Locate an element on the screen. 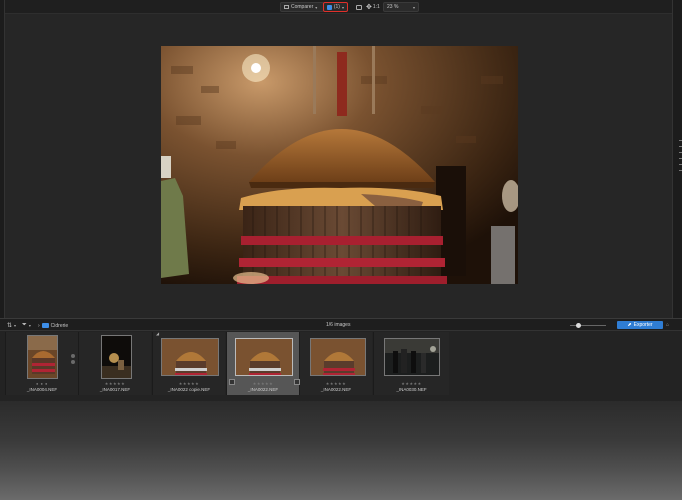 This screenshot has width=682, height=500. right-panel-edge is located at coordinates (677, 159).